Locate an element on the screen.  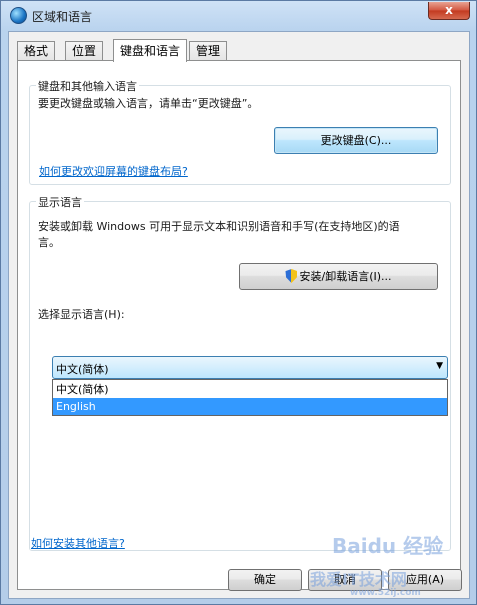
select-display-language-label: 选择显示语言(H): is located at coordinates (81, 314).